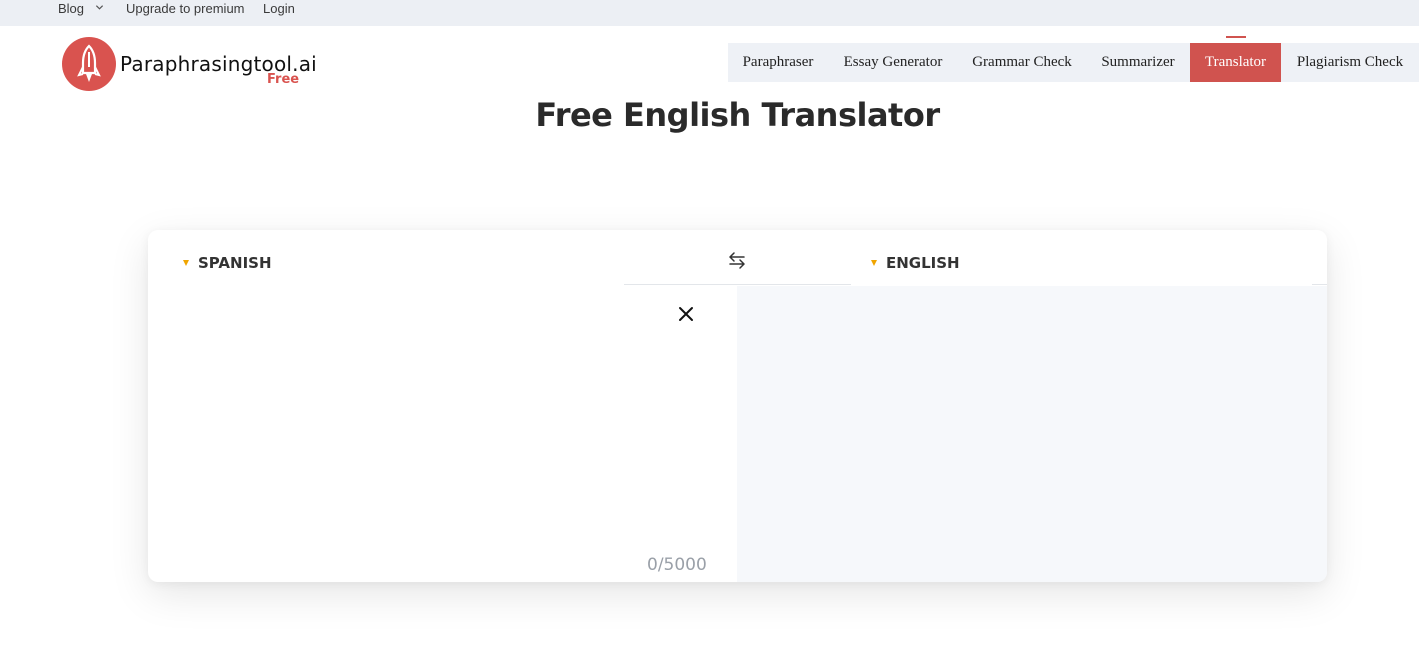  I want to click on nav-item-summarizer: Summarizer, so click(1138, 62).